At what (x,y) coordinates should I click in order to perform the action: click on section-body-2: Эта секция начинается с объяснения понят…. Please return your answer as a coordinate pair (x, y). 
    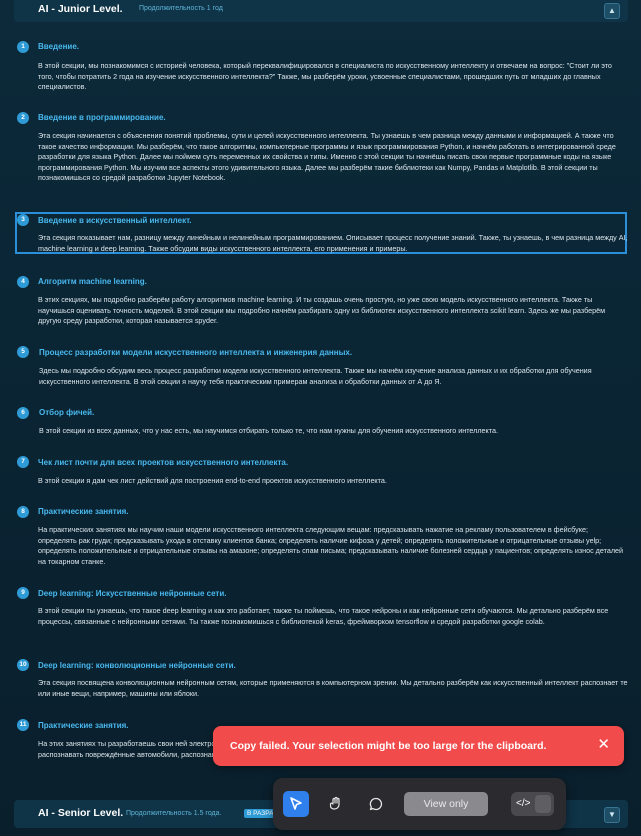
    Looking at the image, I should click on (327, 157).